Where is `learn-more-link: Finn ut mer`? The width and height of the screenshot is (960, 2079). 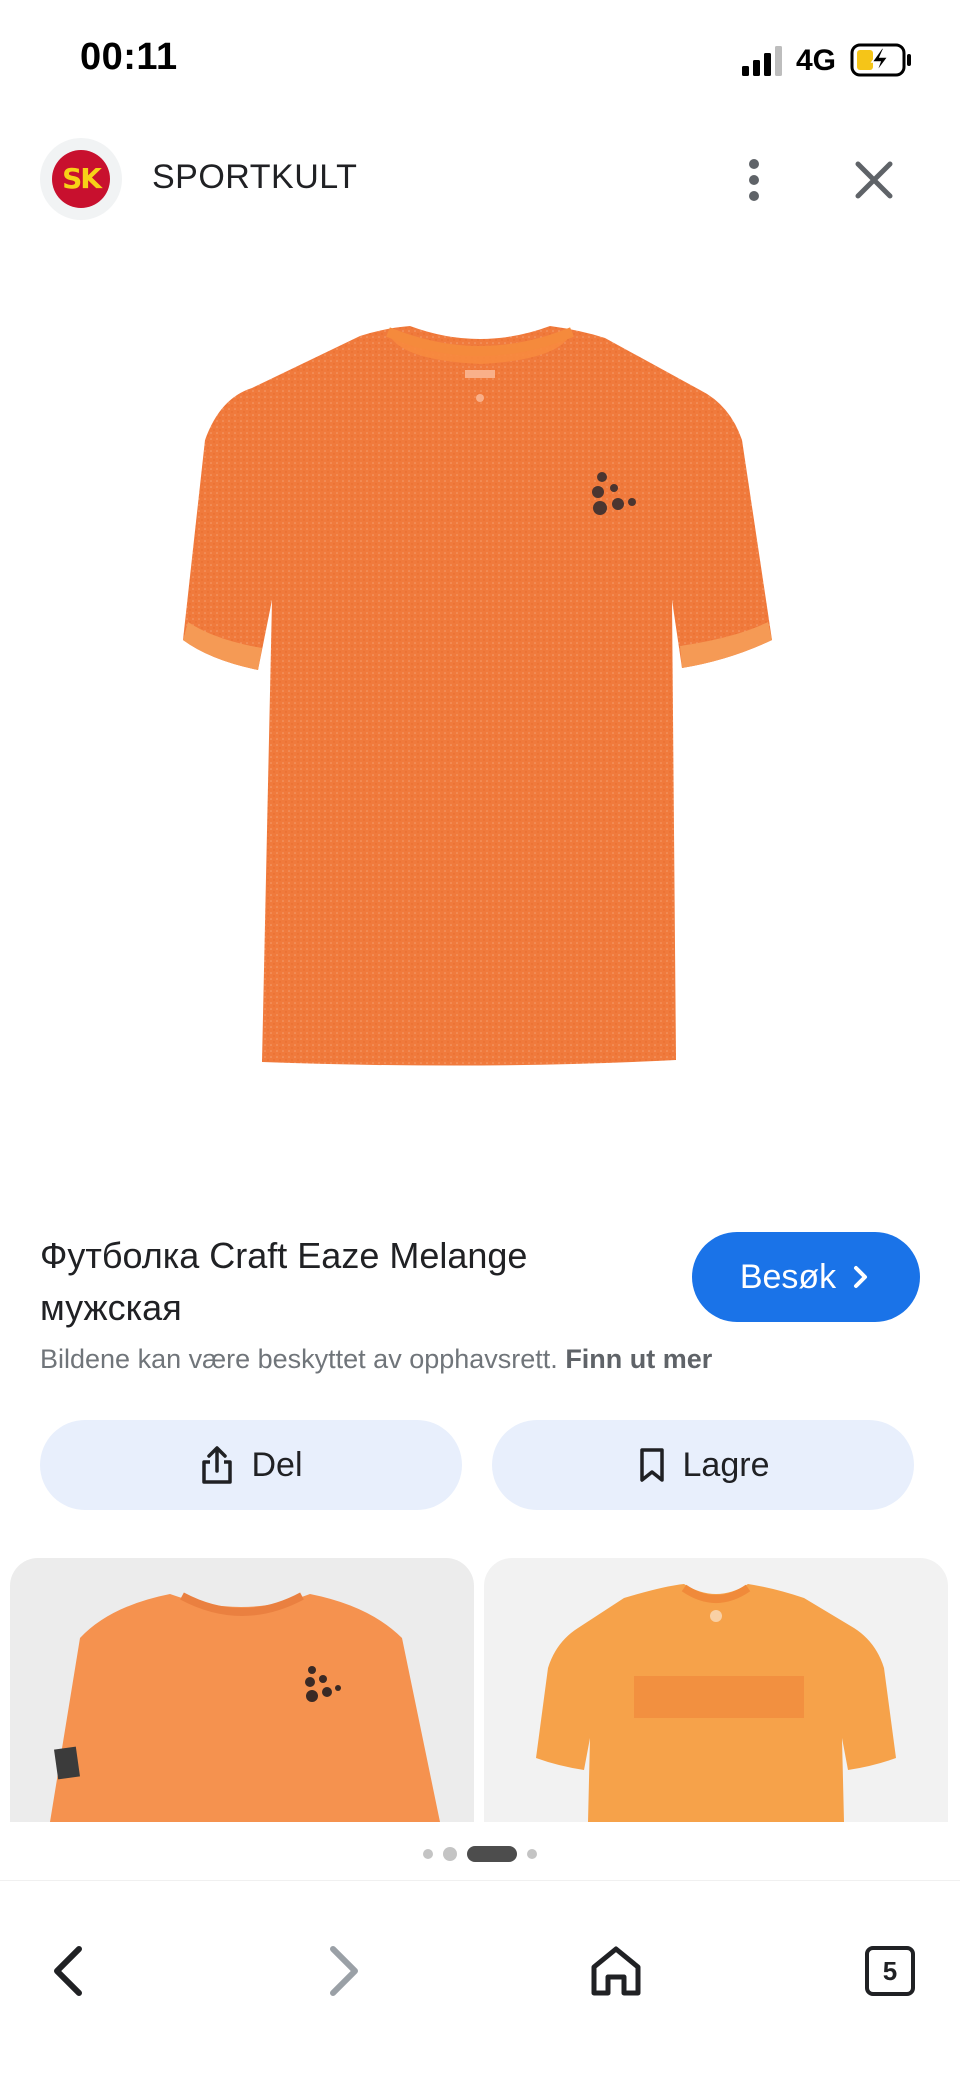
learn-more-link: Finn ut mer is located at coordinates (638, 1359).